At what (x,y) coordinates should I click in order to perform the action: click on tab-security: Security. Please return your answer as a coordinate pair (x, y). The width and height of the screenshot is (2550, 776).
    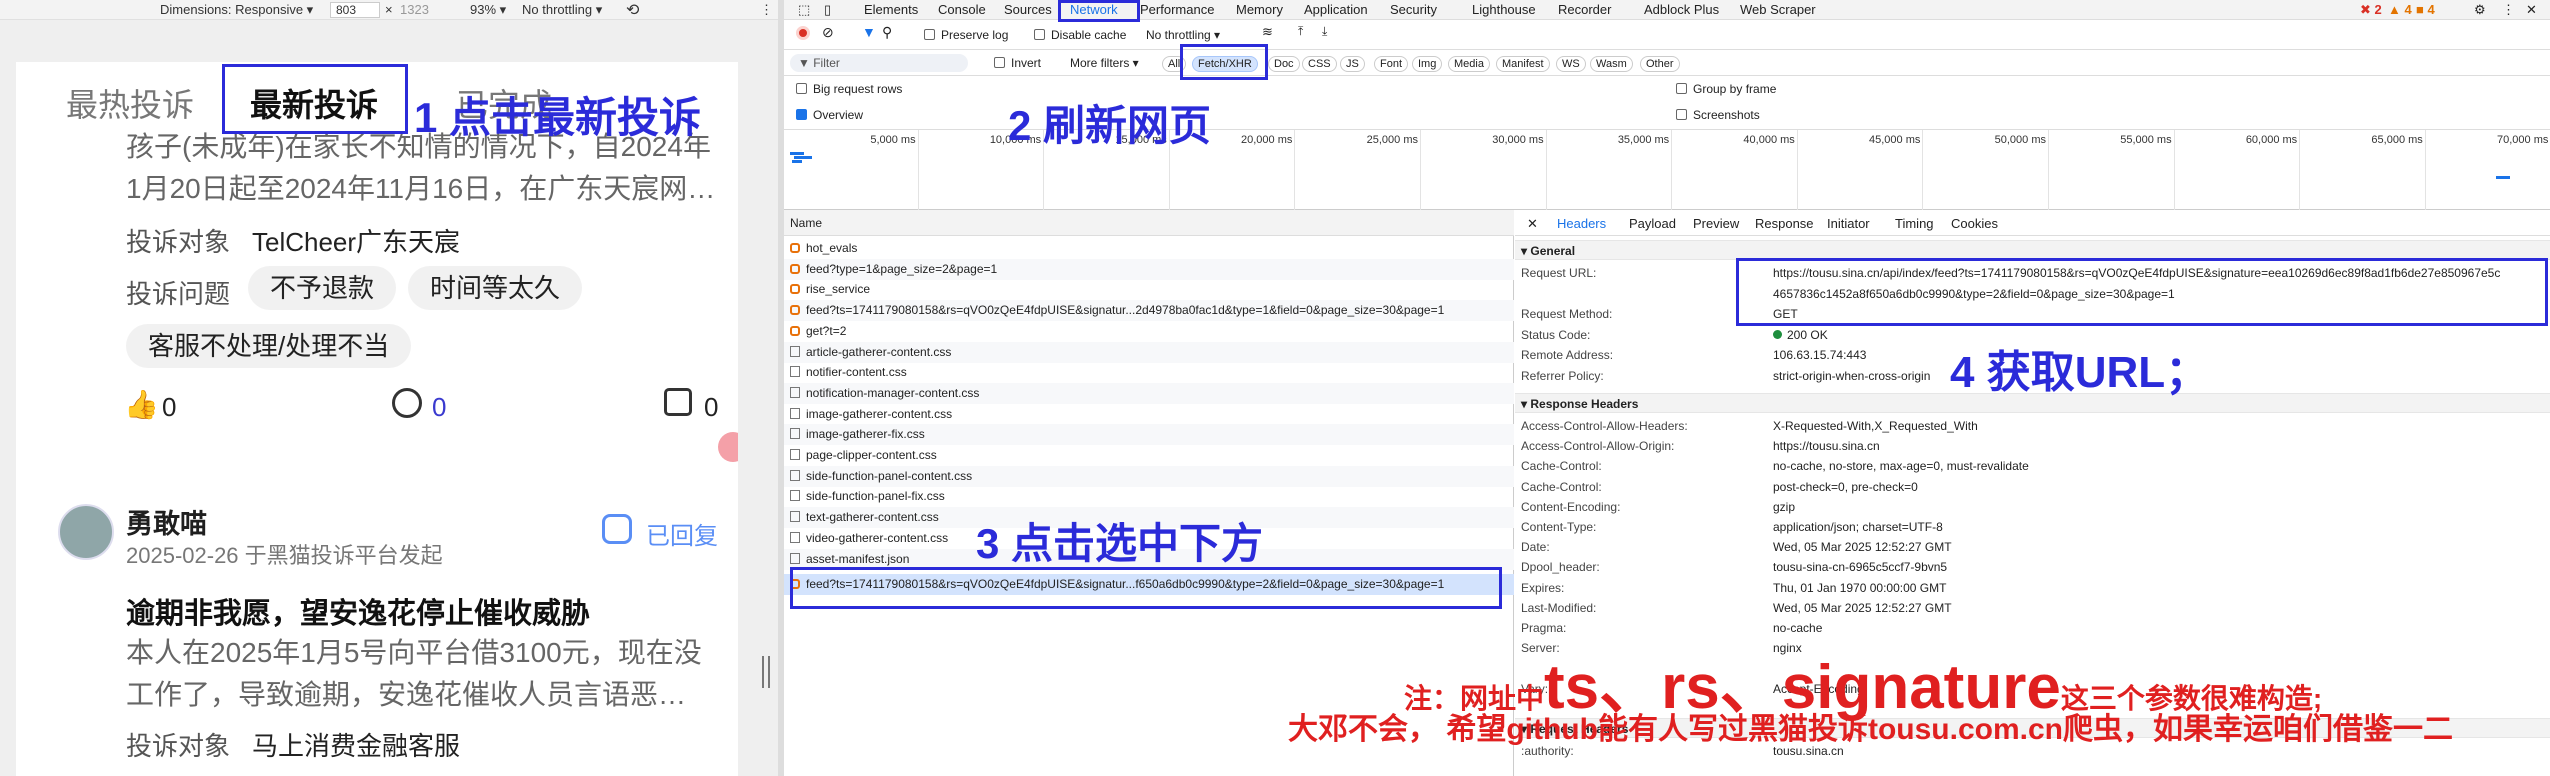
    Looking at the image, I should click on (1413, 9).